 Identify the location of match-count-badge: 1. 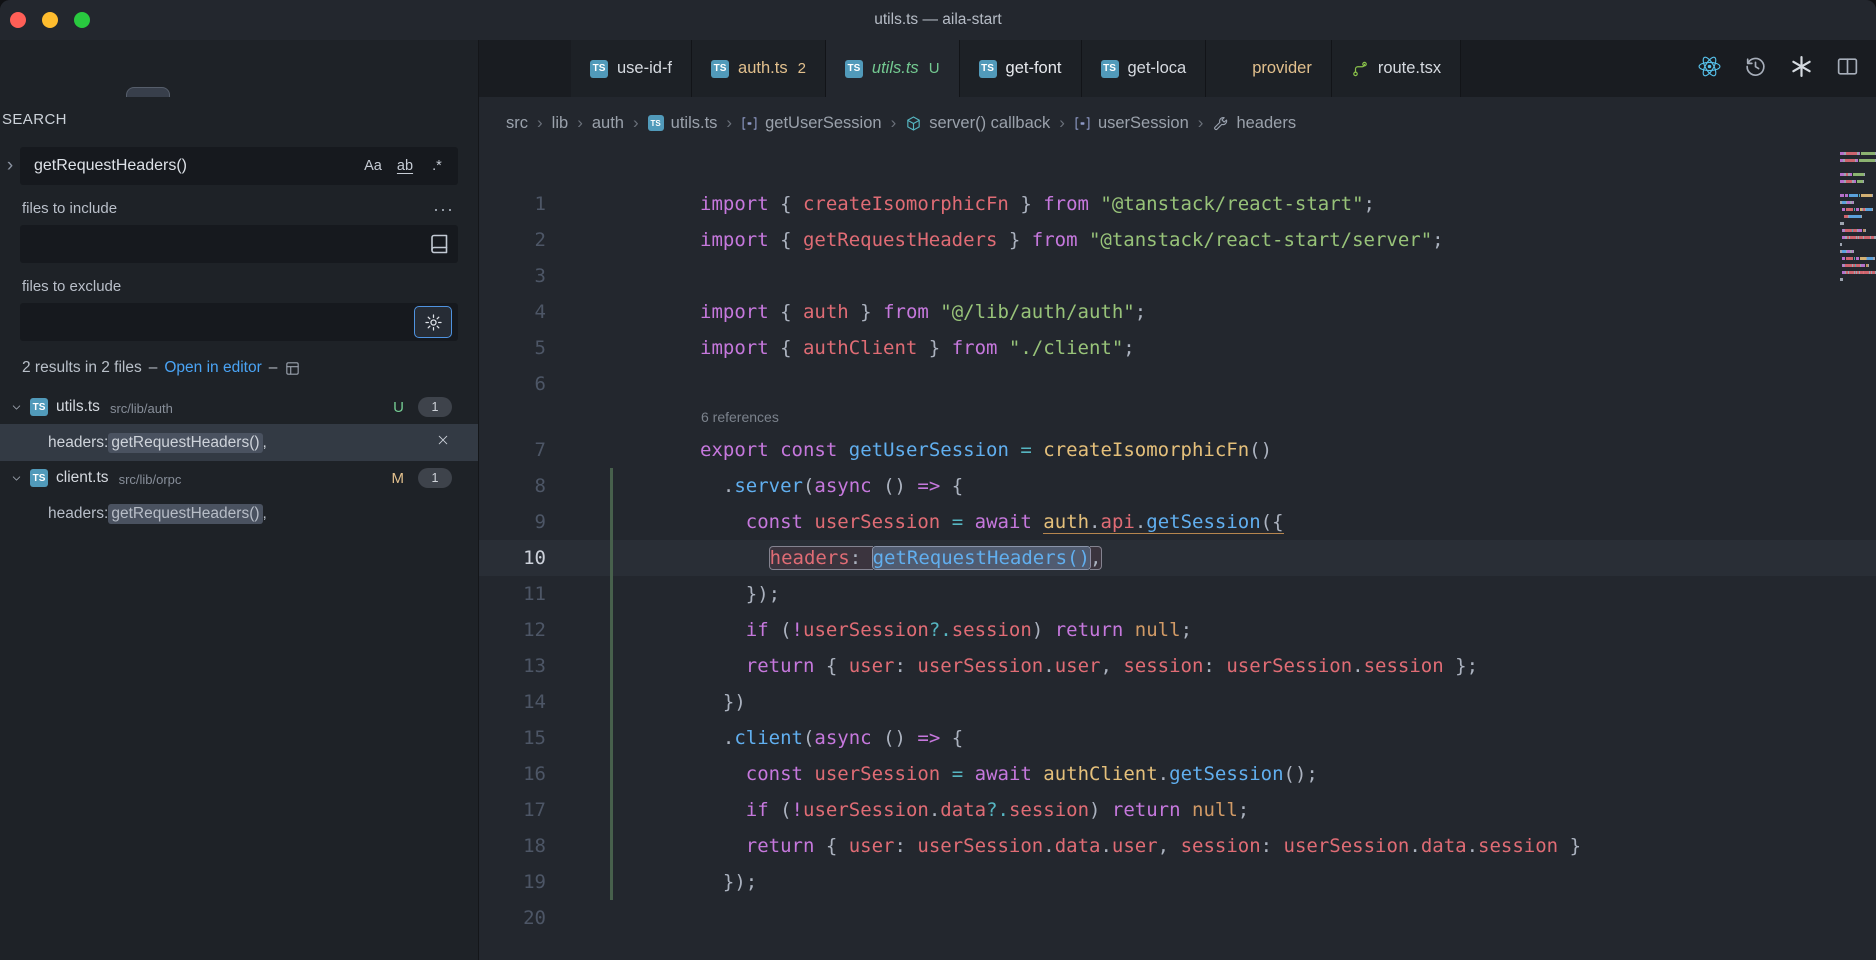
(435, 478).